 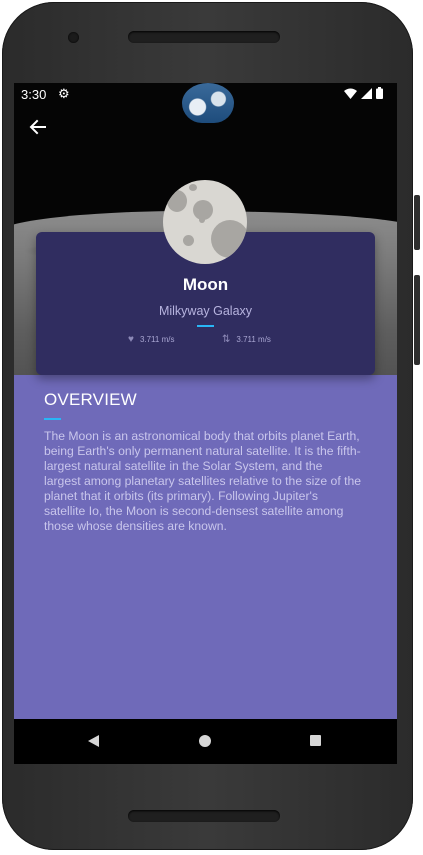 What do you see at coordinates (204, 37) in the screenshot?
I see `top-speaker` at bounding box center [204, 37].